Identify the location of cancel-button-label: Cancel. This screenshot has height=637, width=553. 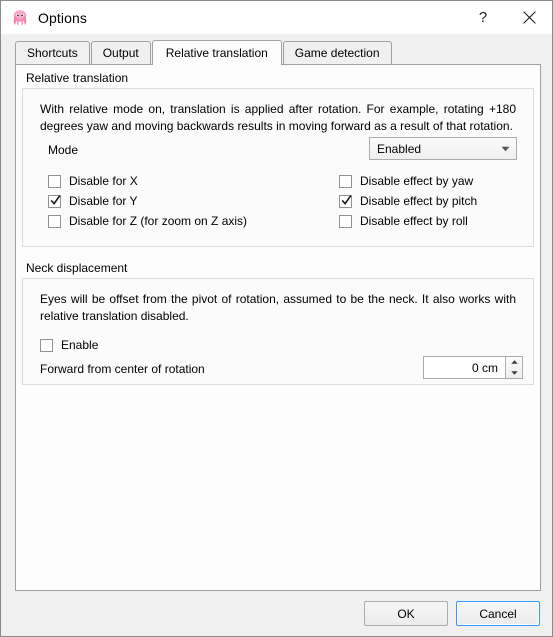
(498, 613).